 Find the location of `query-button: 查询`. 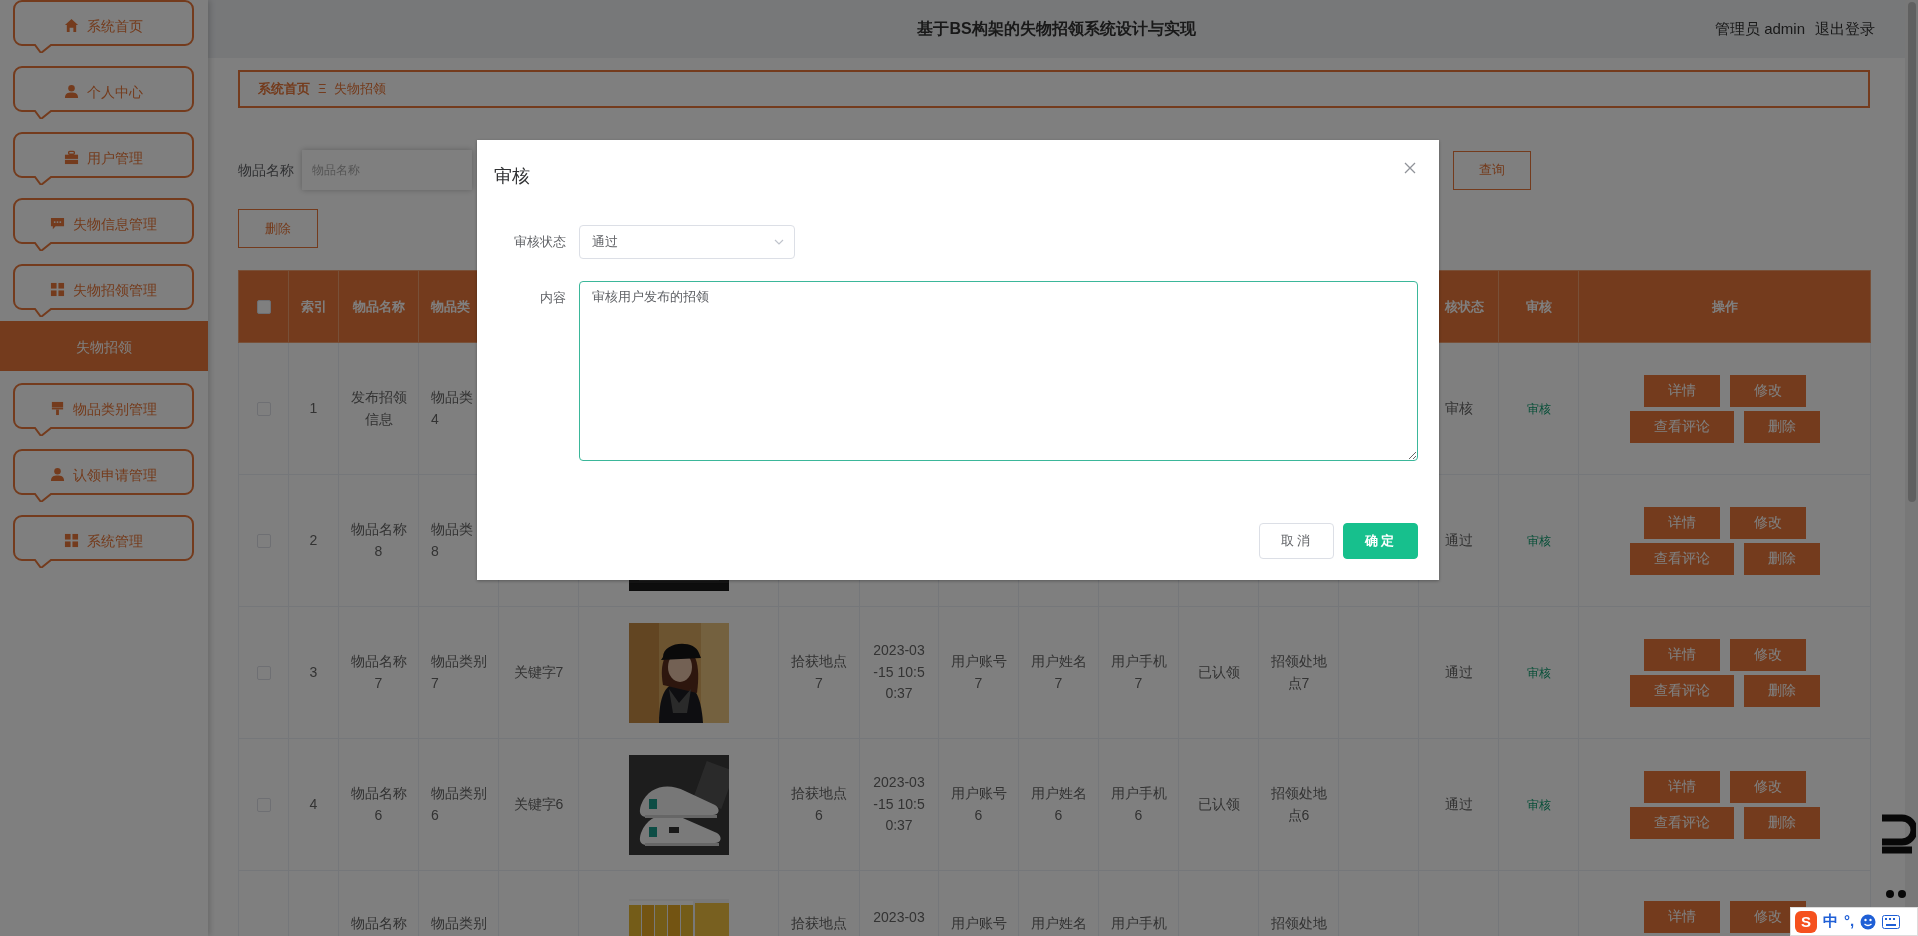

query-button: 查询 is located at coordinates (1492, 170).